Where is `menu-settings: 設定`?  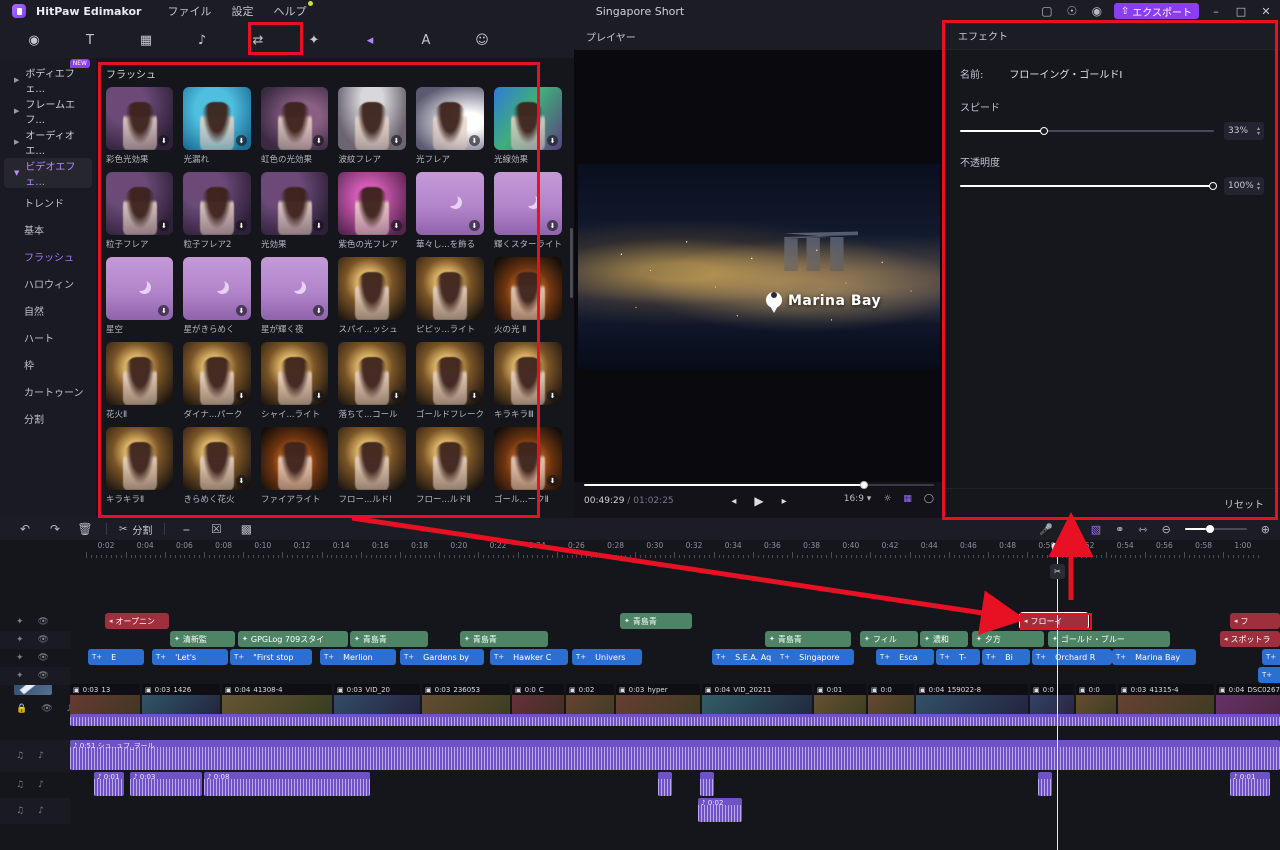 menu-settings: 設定 is located at coordinates (242, 11).